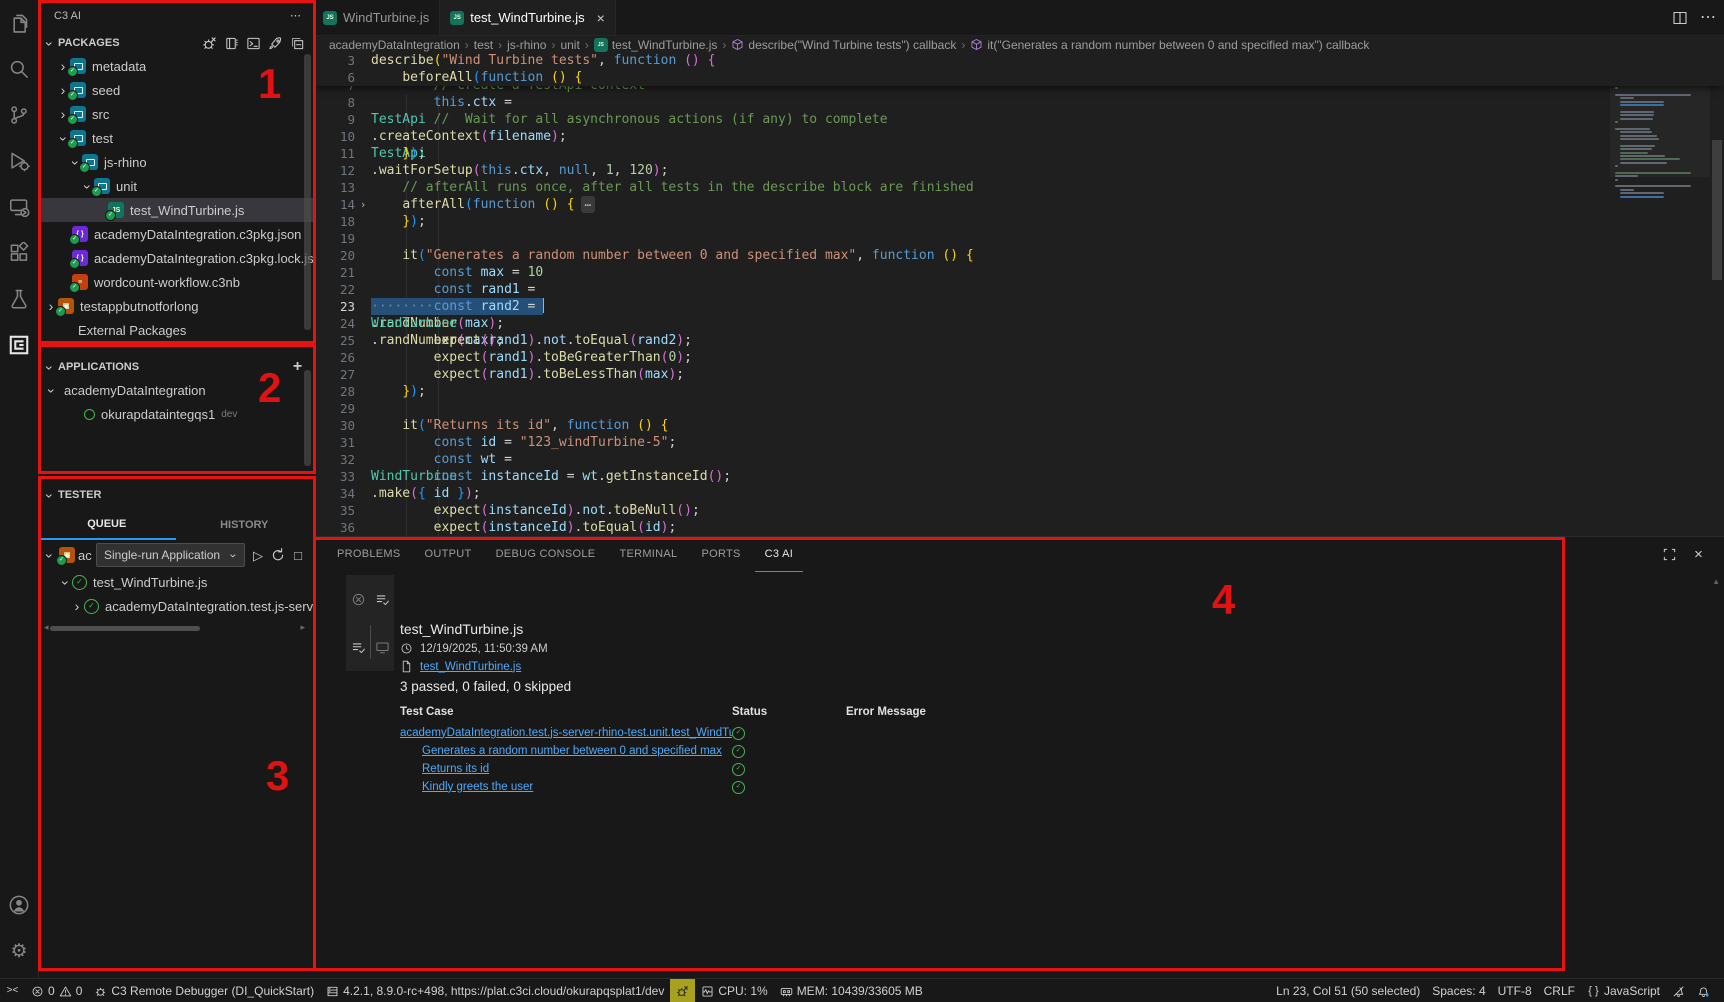 This screenshot has height=1002, width=1724. Describe the element at coordinates (307, 418) in the screenshot. I see `applications-scrollbar` at that location.